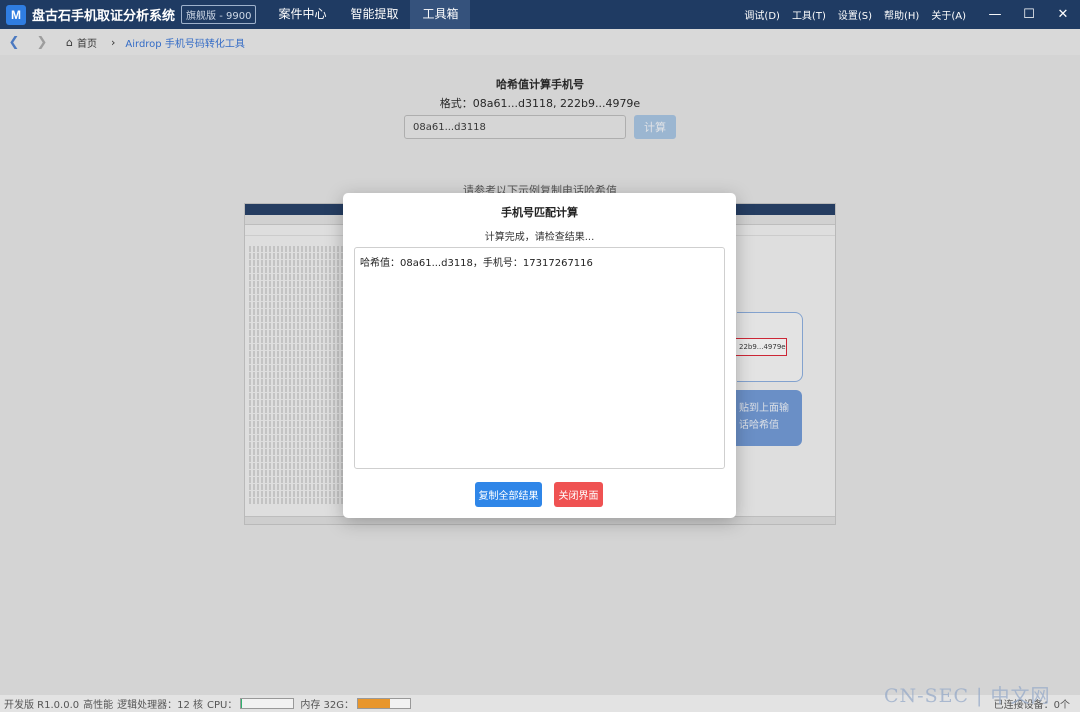 The image size is (1080, 712). I want to click on nav-case-center: 案件中心, so click(302, 14).